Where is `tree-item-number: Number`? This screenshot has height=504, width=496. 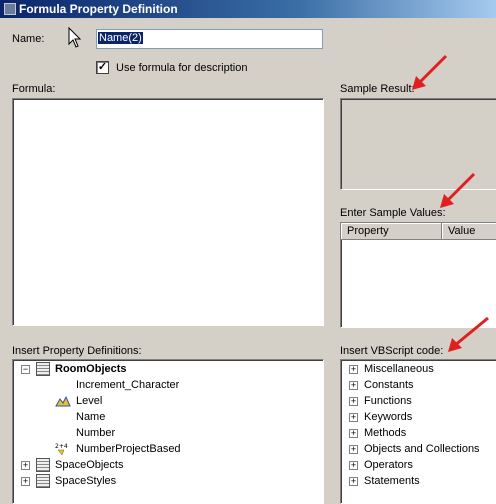 tree-item-number: Number is located at coordinates (85, 433).